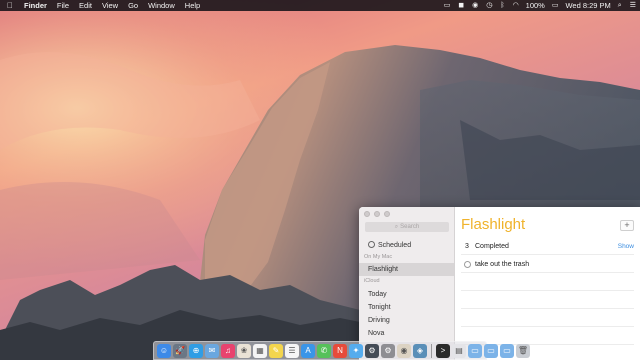 Image resolution: width=640 pixels, height=360 pixels. What do you see at coordinates (406, 320) in the screenshot?
I see `sidebar-item-driving: Driving` at bounding box center [406, 320].